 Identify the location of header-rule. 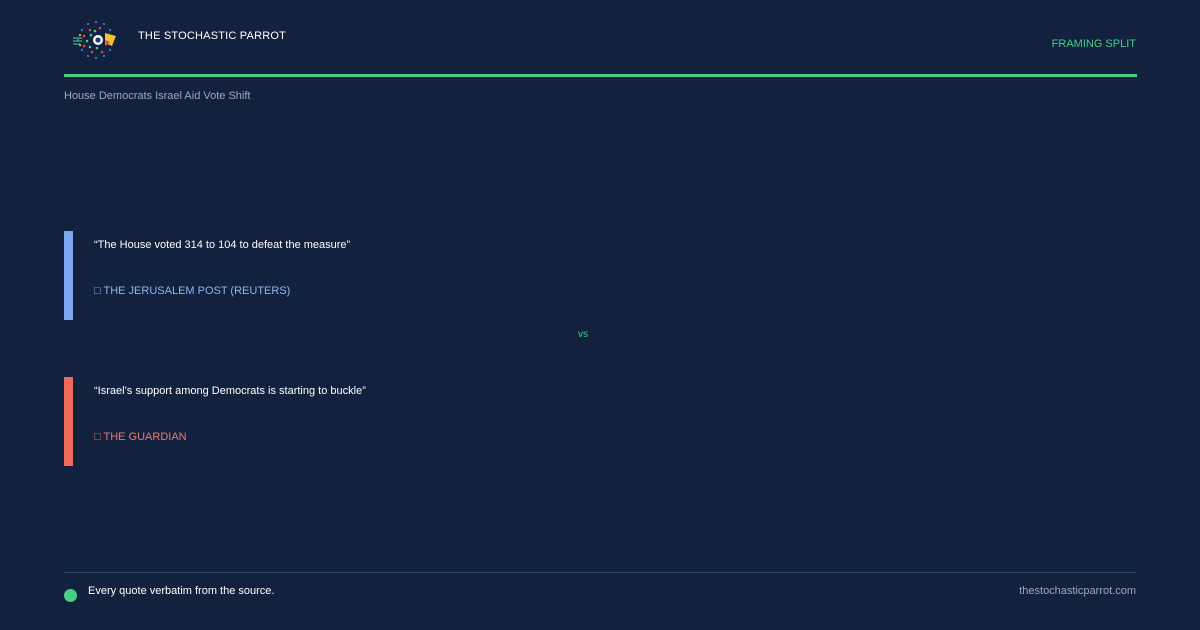
(600, 75).